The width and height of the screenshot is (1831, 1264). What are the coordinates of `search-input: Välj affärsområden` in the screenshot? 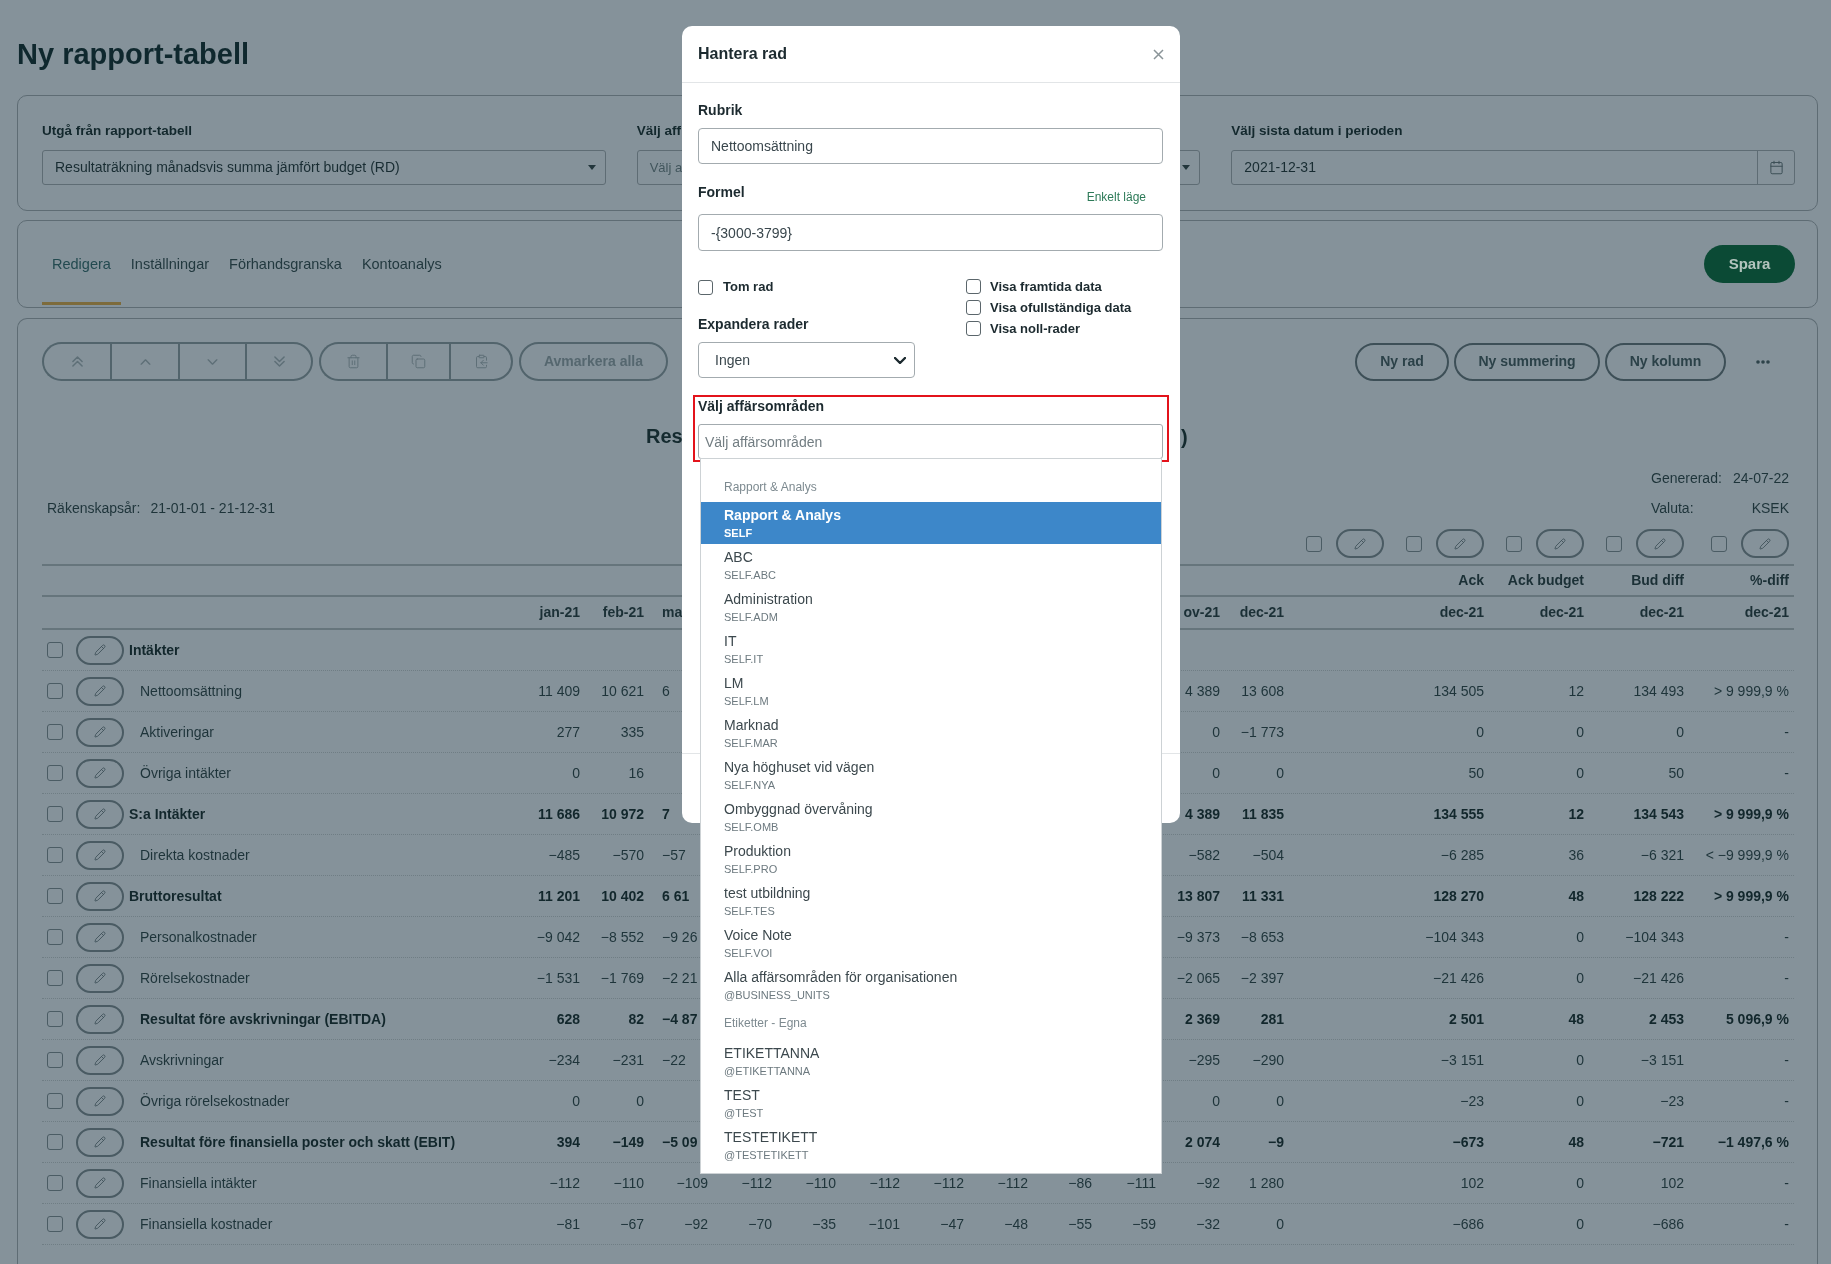 It's located at (930, 441).